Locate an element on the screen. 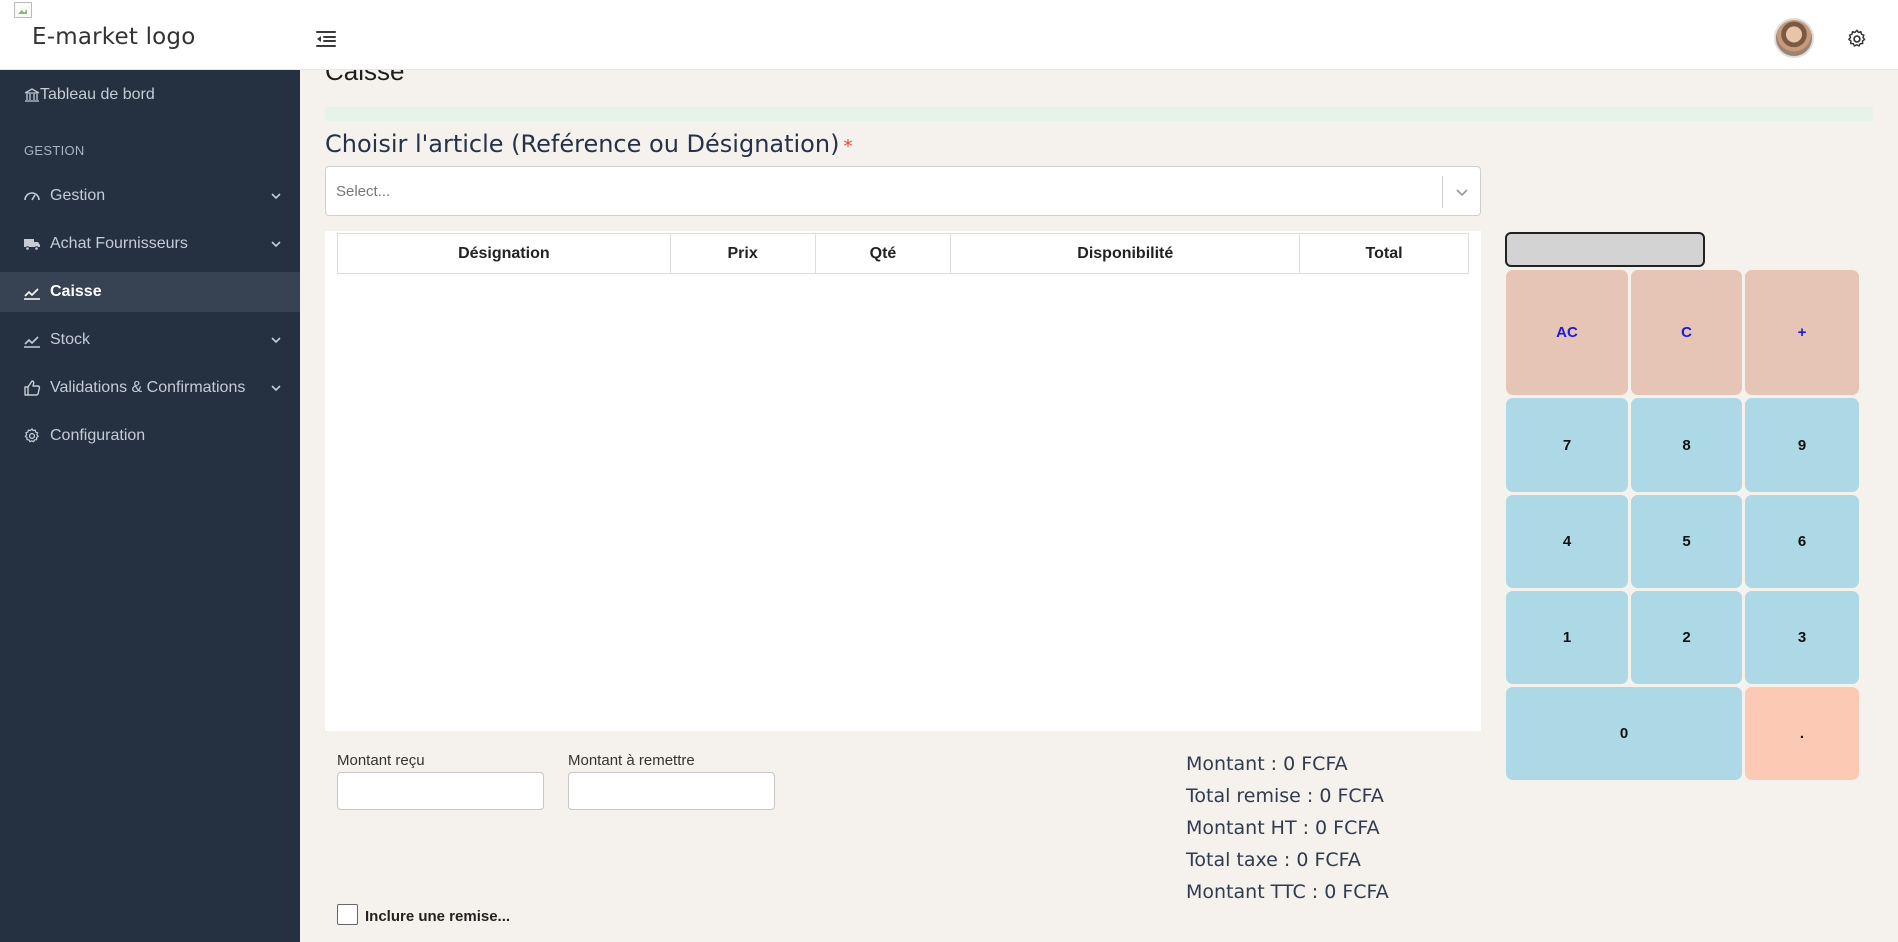 This screenshot has height=942, width=1898. total-taxe: Total taxe : 0 FCFA is located at coordinates (1273, 860).